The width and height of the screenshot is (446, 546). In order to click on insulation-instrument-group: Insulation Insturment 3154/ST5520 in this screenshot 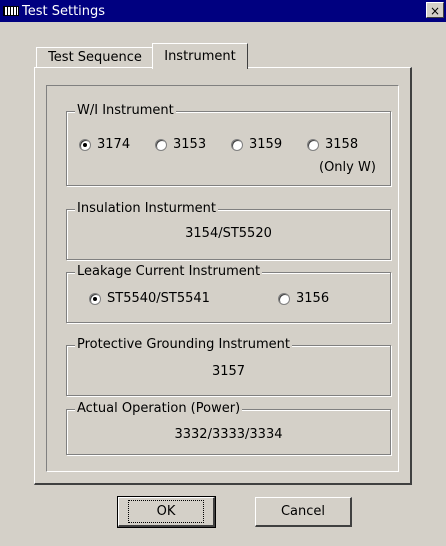, I will do `click(228, 230)`.